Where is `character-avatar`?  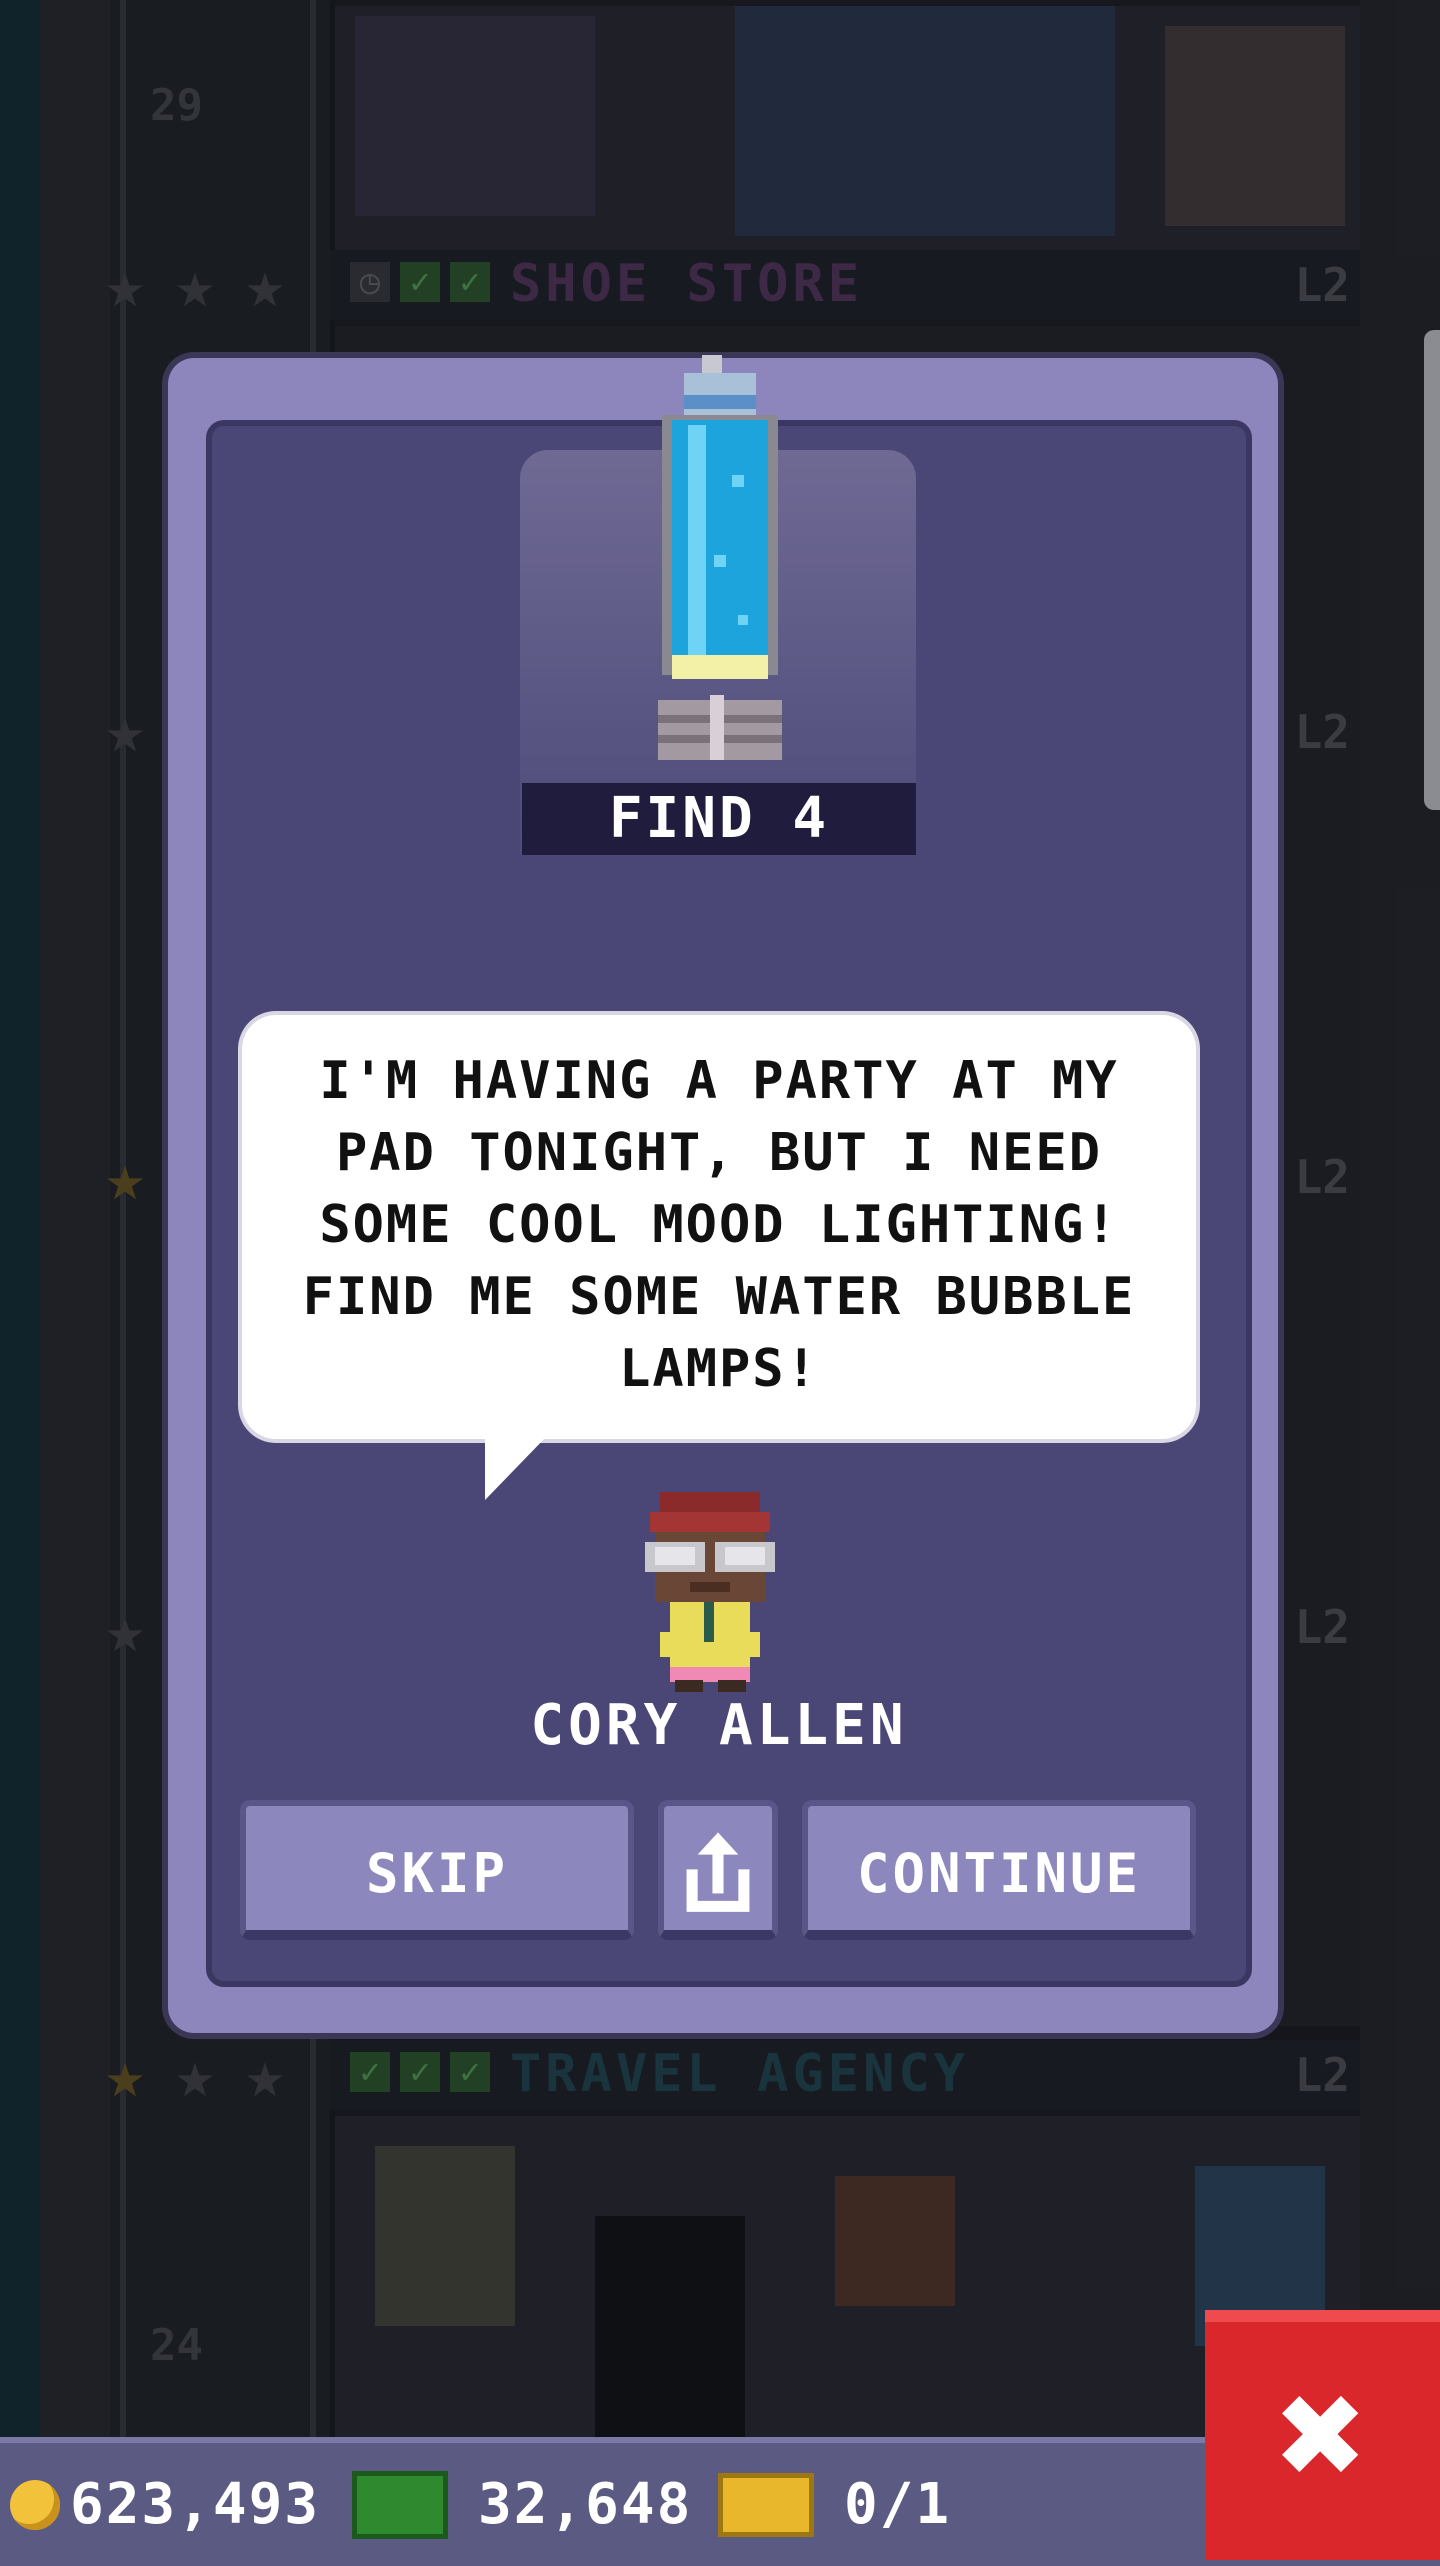
character-avatar is located at coordinates (710, 1592).